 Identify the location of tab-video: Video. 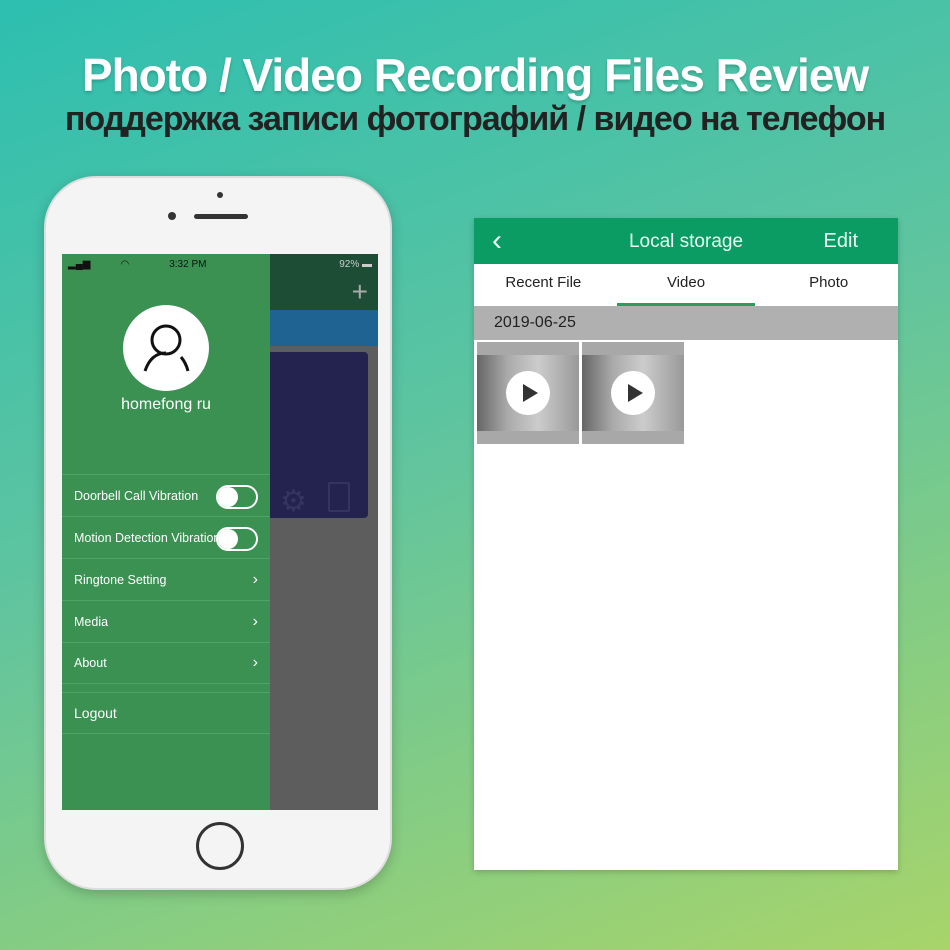
(686, 285).